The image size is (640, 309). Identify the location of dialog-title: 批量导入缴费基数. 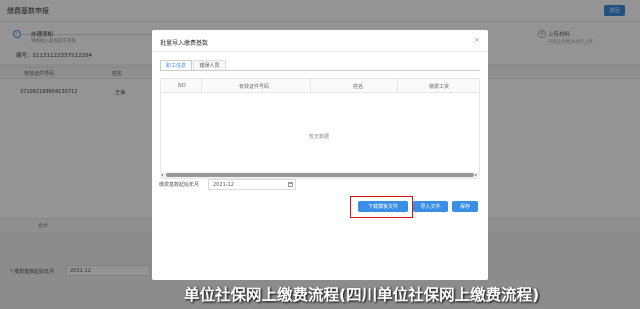
(184, 43).